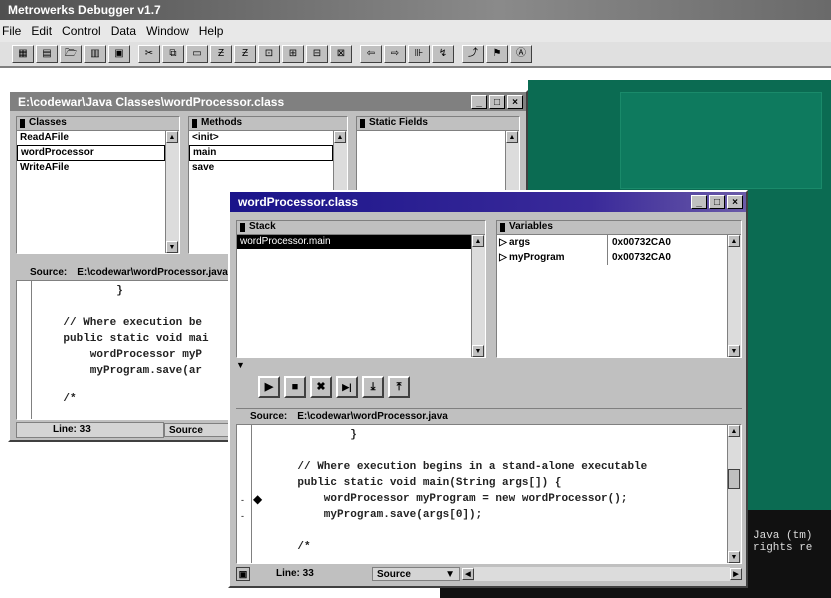 The width and height of the screenshot is (831, 598). I want to click on dropdown-arrow-icon: ▼, so click(450, 574).